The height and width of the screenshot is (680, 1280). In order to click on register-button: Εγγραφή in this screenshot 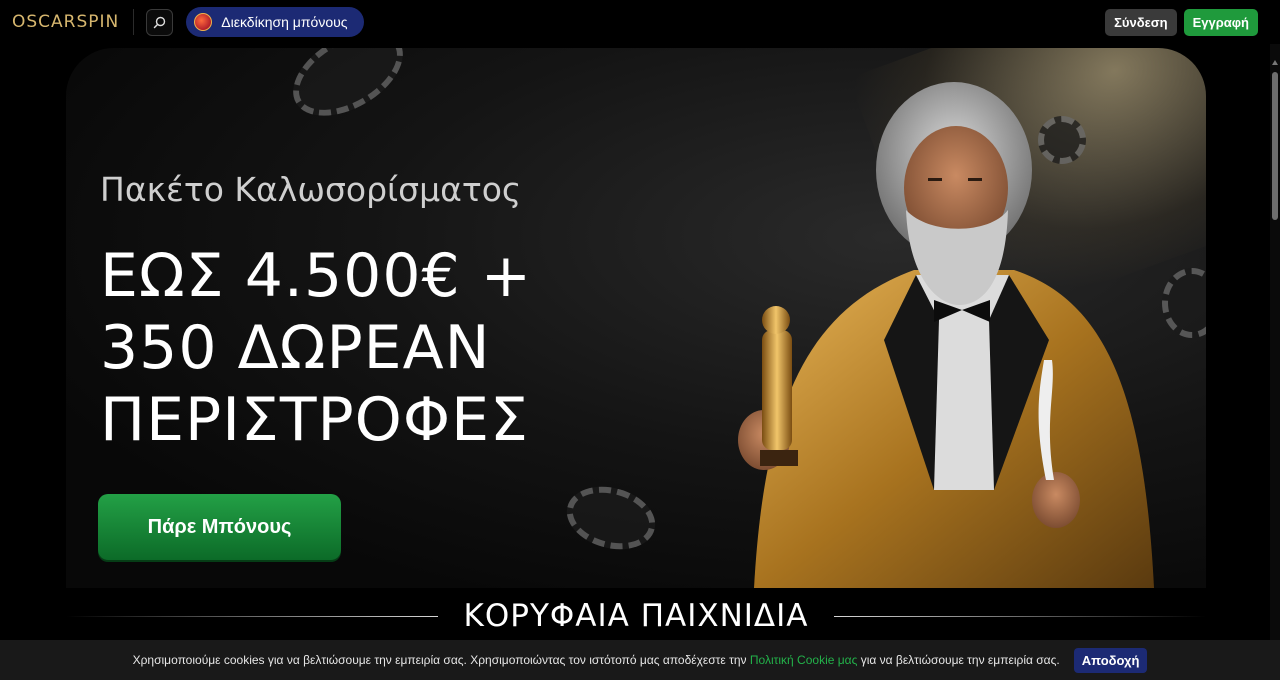, I will do `click(1220, 22)`.